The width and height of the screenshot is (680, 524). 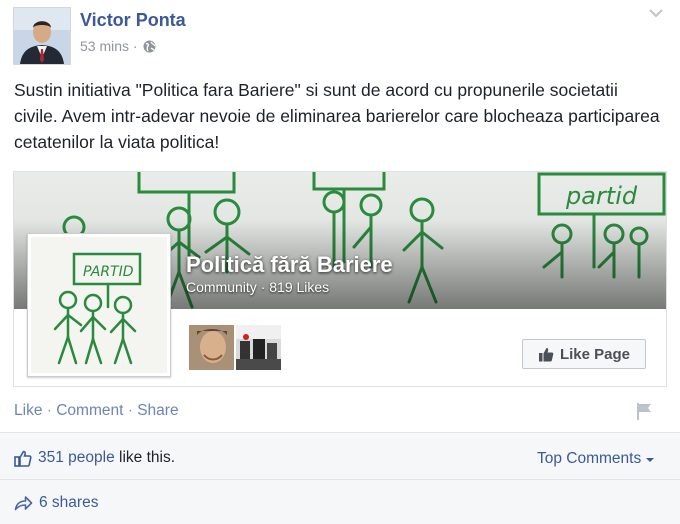 I want to click on profile-sign-text: PARTID, so click(x=108, y=272).